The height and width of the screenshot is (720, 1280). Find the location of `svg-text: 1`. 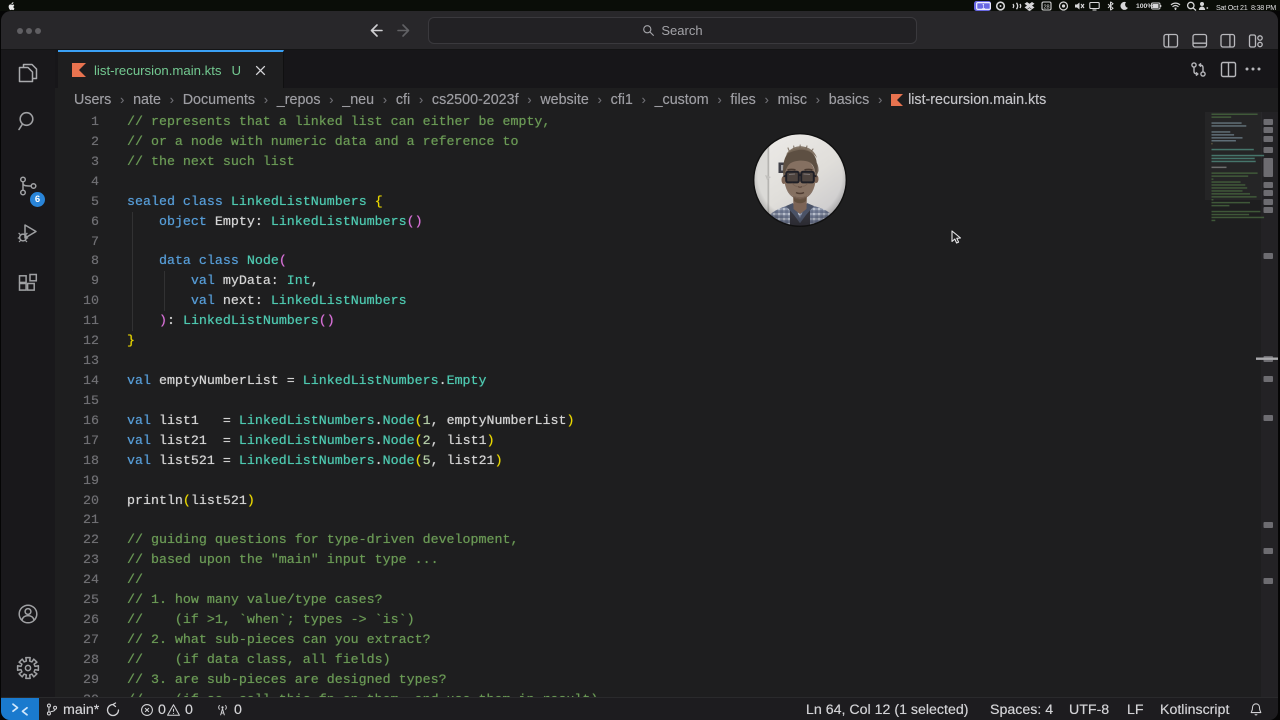

svg-text: 1 is located at coordinates (983, 6).